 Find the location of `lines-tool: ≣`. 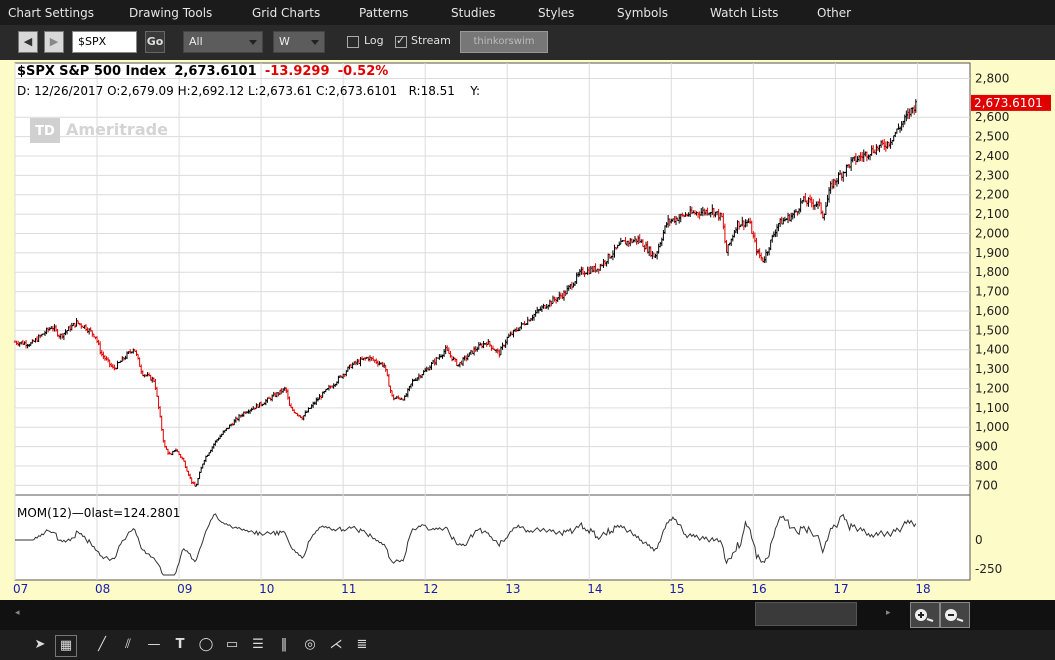

lines-tool: ≣ is located at coordinates (362, 645).